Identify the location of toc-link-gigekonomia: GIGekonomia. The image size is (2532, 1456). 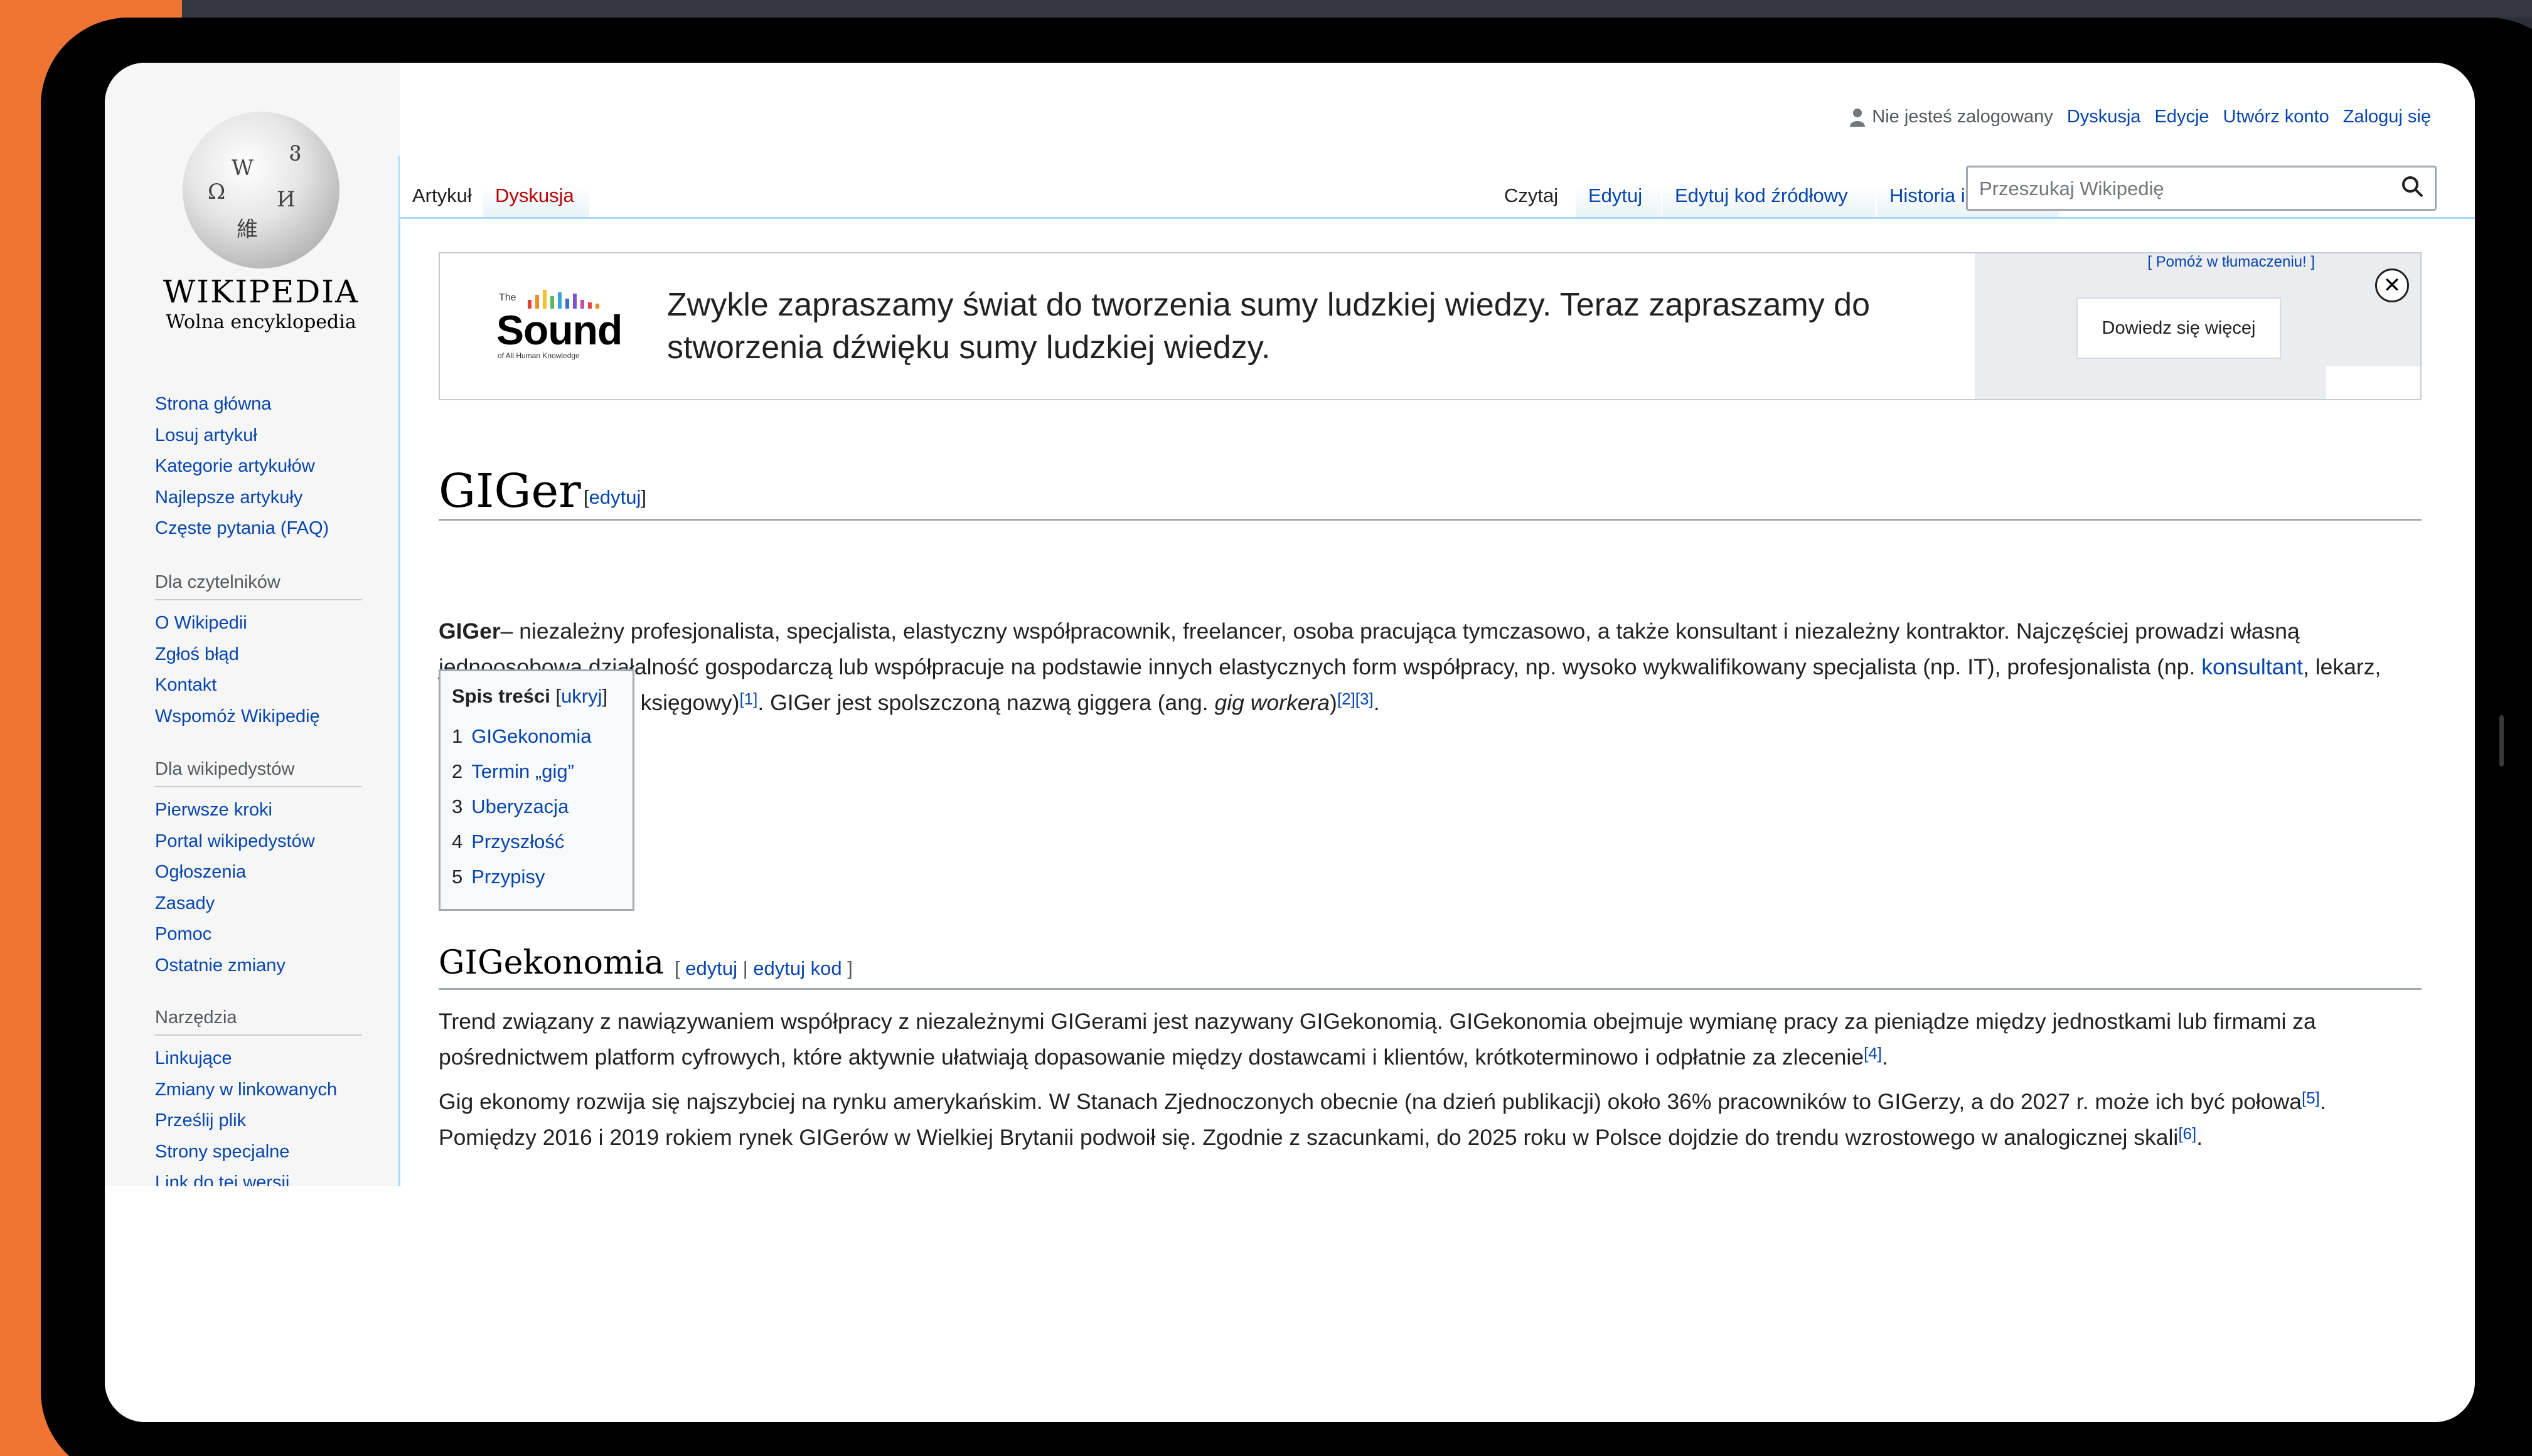
(531, 736).